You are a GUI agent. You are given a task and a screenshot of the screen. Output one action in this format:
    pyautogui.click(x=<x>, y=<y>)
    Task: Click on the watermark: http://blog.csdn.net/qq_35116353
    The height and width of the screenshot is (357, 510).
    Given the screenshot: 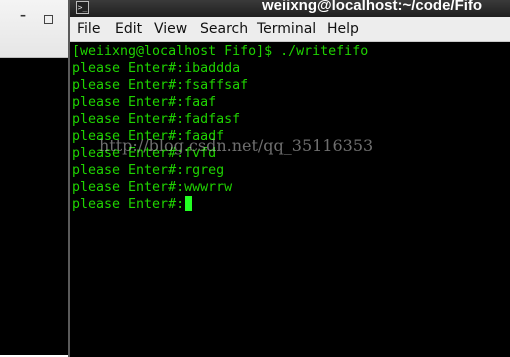 What is the action you would take?
    pyautogui.click(x=236, y=145)
    